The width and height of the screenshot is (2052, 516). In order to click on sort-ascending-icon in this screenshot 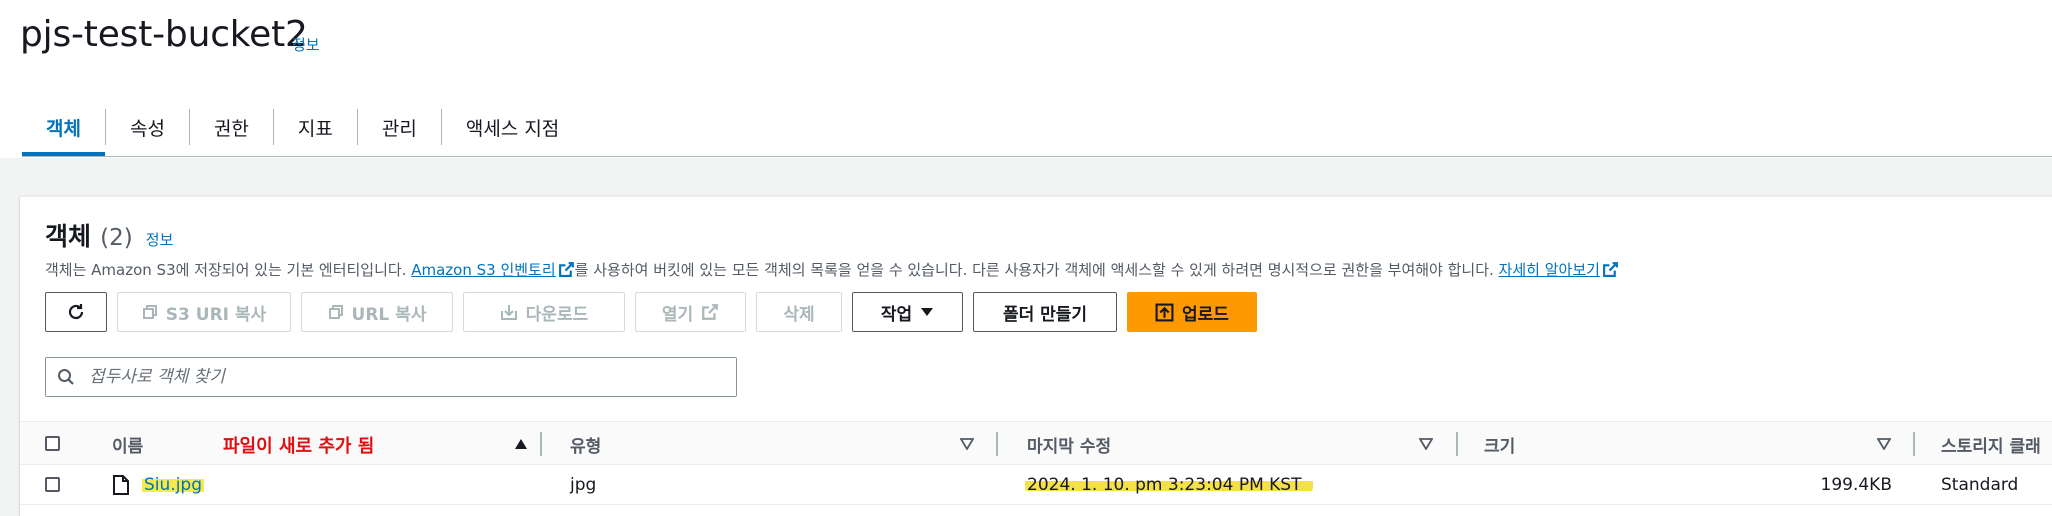, I will do `click(521, 444)`.